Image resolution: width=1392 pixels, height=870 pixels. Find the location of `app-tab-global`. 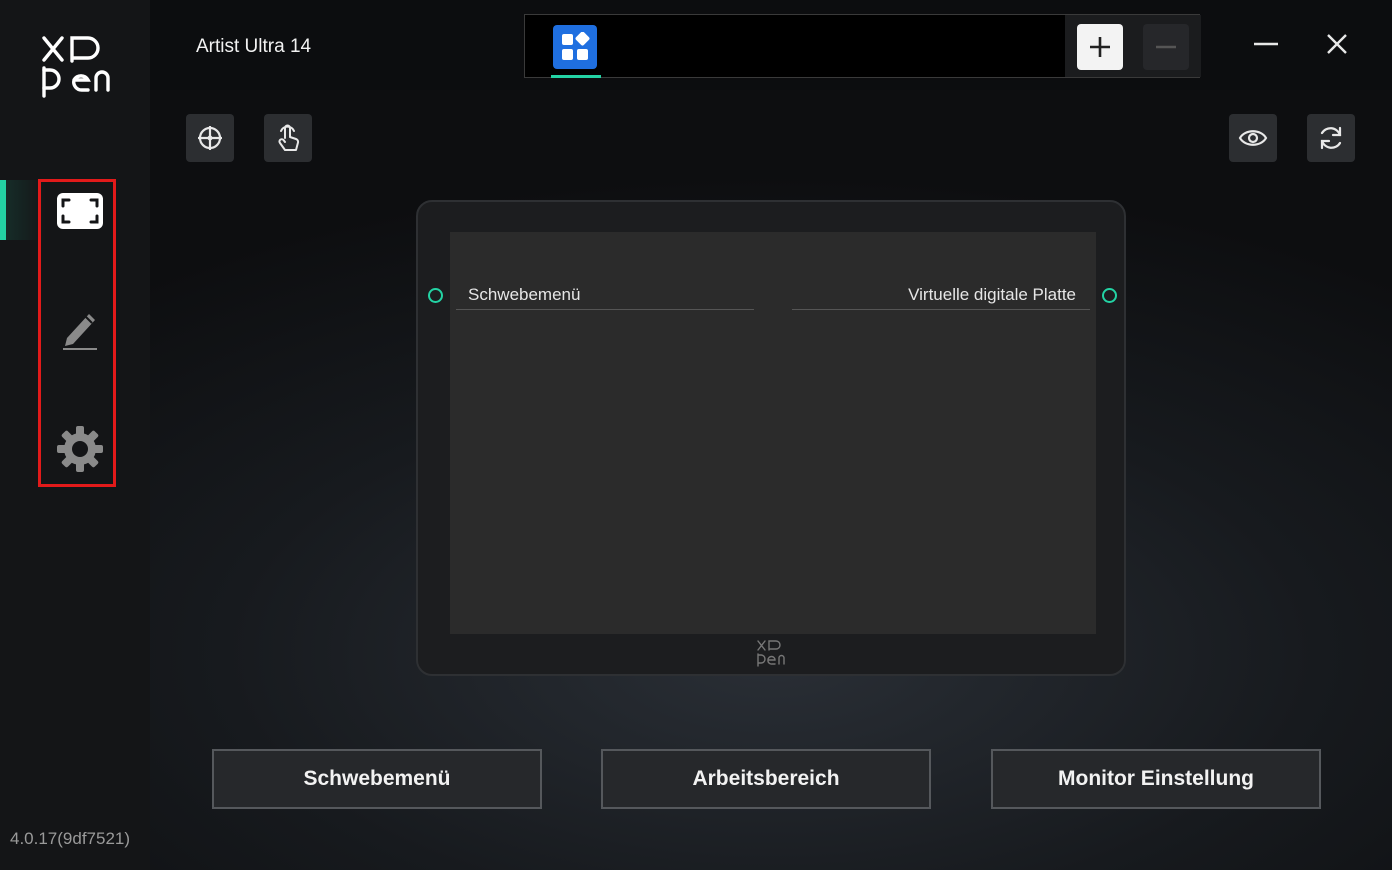

app-tab-global is located at coordinates (575, 47).